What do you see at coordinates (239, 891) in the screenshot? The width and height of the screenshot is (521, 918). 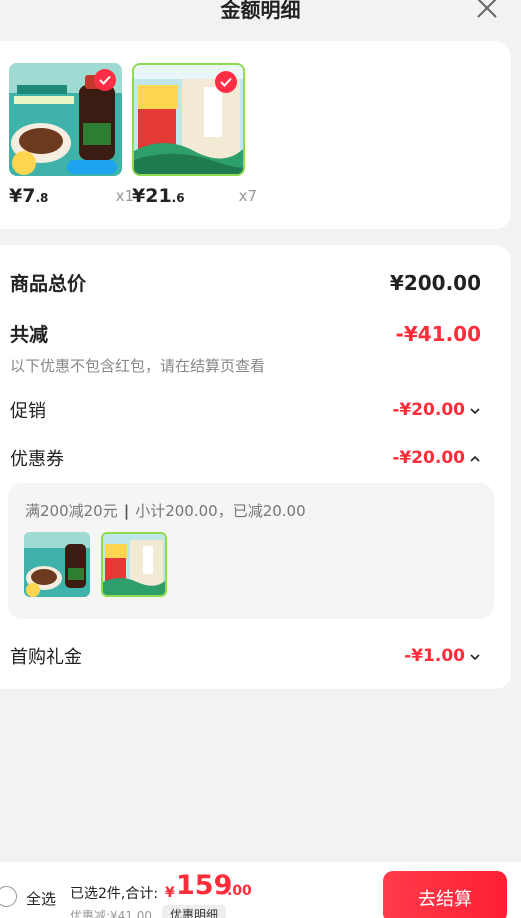 I see `total-amount-decimal: .00` at bounding box center [239, 891].